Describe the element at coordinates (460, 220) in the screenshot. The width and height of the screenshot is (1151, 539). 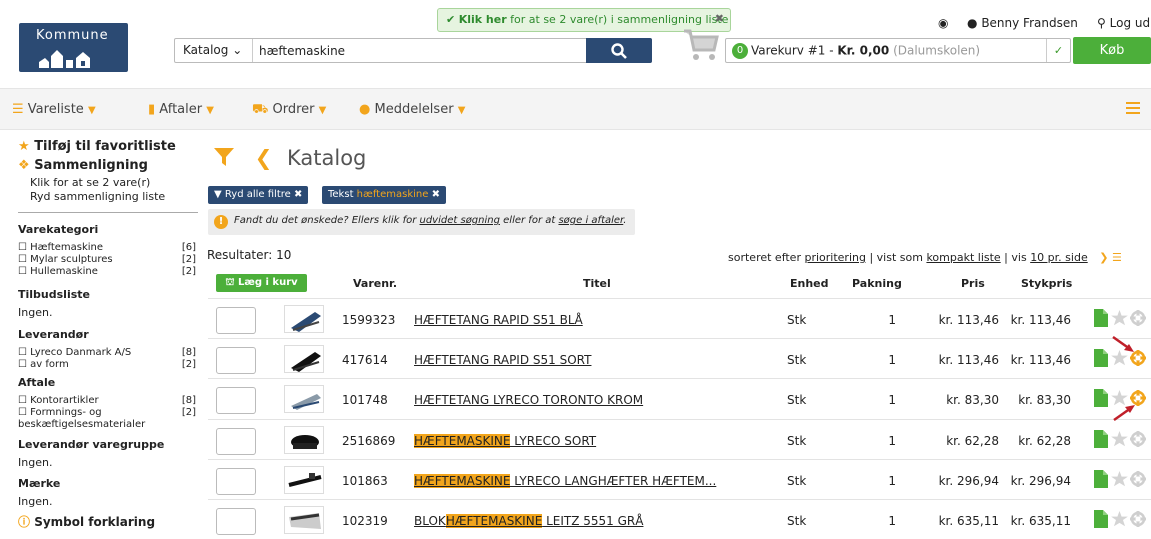
I see `advanced-search-link: udvidet søgning` at that location.